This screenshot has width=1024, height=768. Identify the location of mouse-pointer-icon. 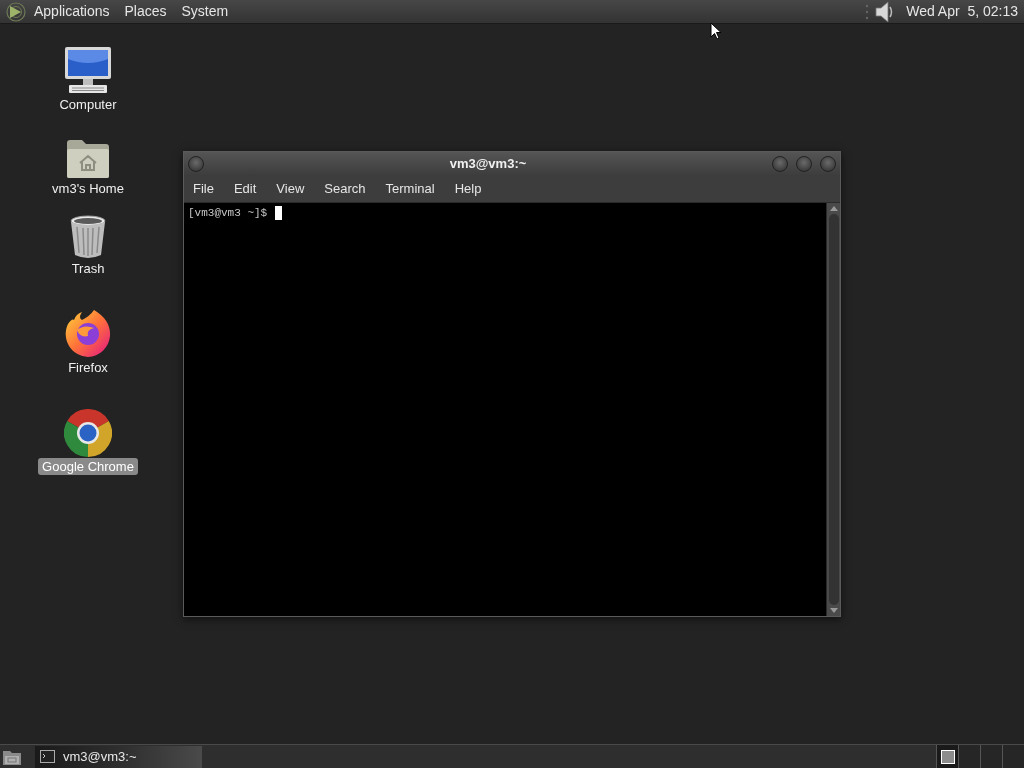
(716, 31).